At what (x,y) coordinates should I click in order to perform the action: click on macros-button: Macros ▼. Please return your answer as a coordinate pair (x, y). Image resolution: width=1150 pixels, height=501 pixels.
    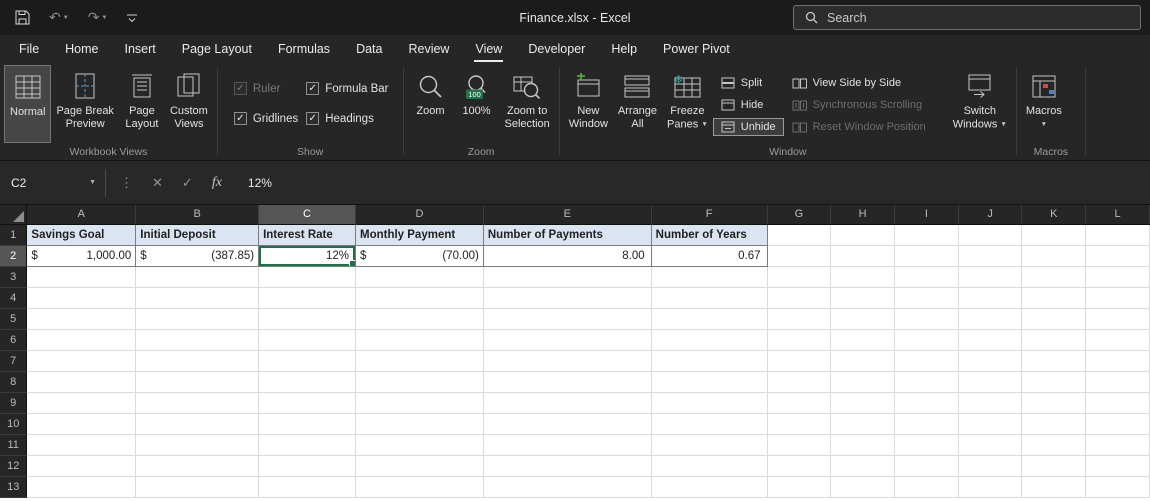
    Looking at the image, I should click on (1044, 104).